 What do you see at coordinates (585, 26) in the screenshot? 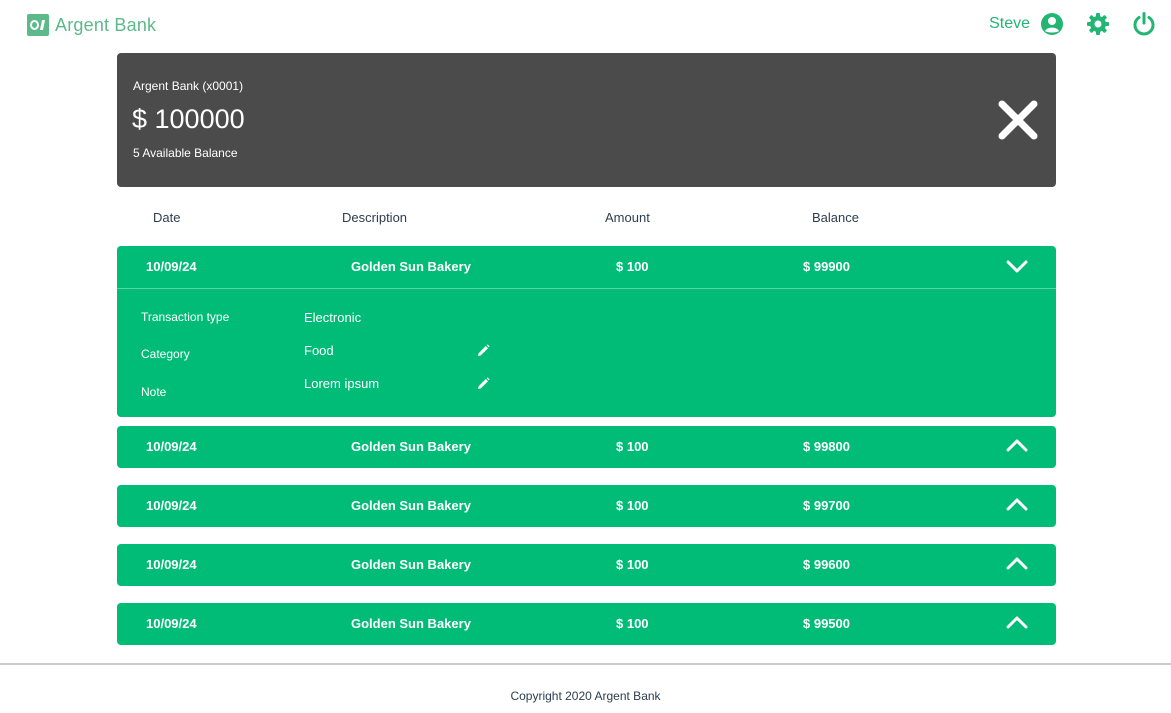
I see `top-nav: Argent Bank Steve` at bounding box center [585, 26].